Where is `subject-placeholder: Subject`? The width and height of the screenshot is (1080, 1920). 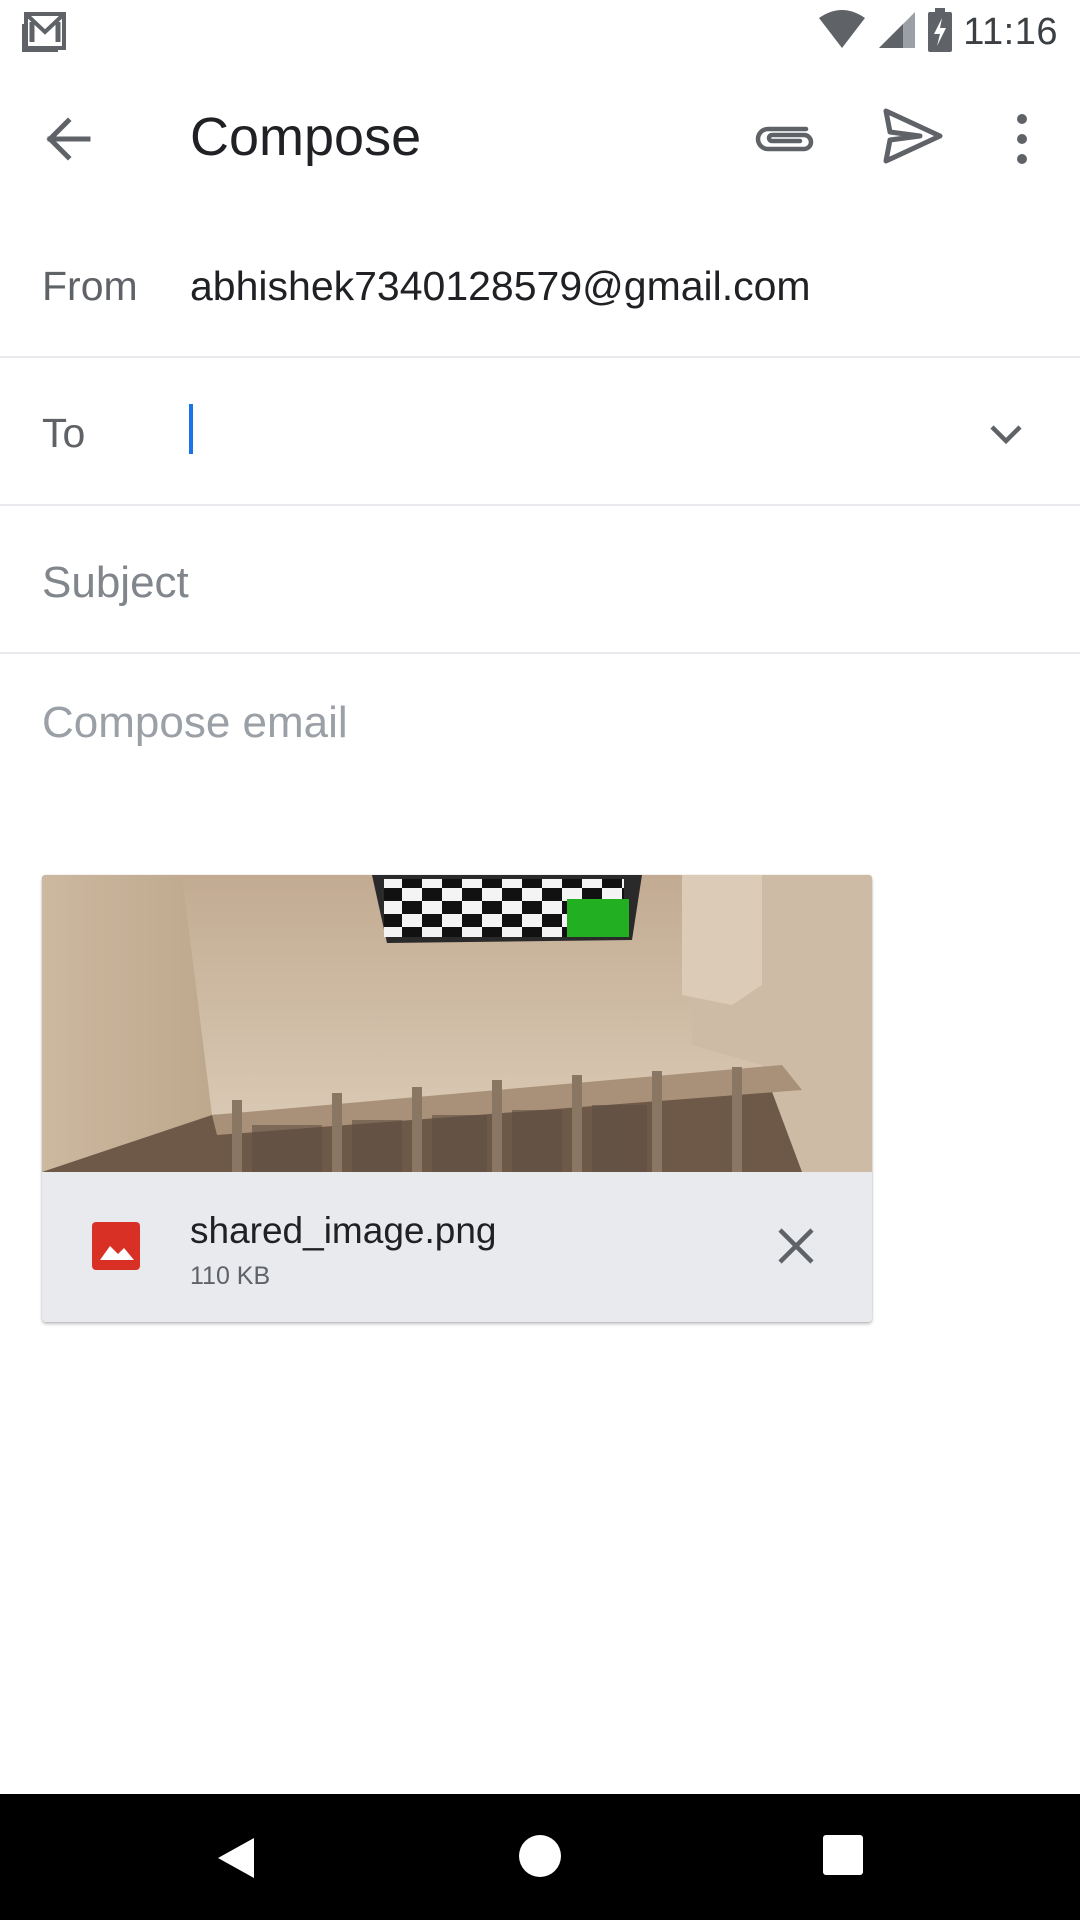 subject-placeholder: Subject is located at coordinates (115, 582).